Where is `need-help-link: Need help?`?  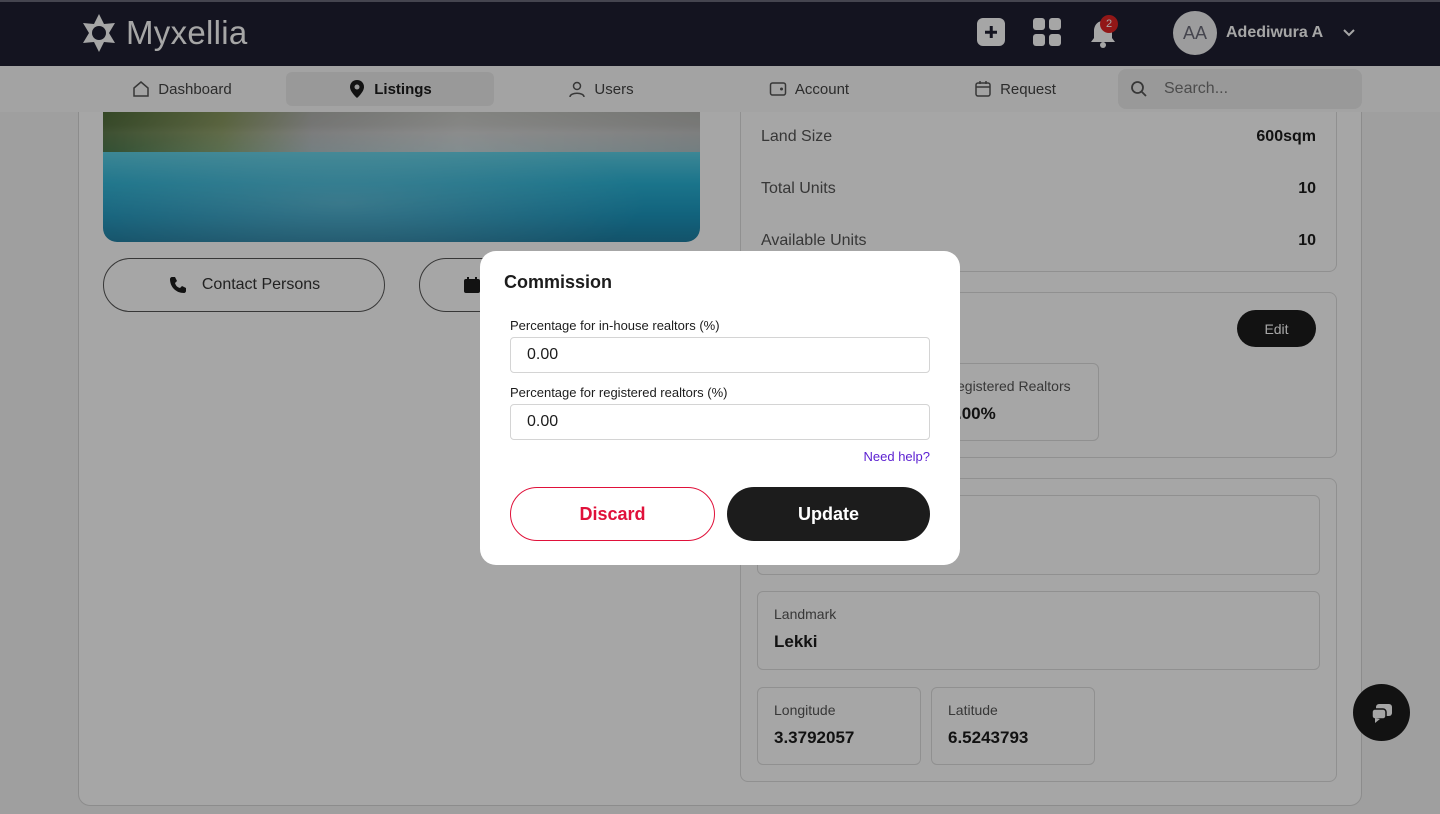
need-help-link: Need help? is located at coordinates (897, 456).